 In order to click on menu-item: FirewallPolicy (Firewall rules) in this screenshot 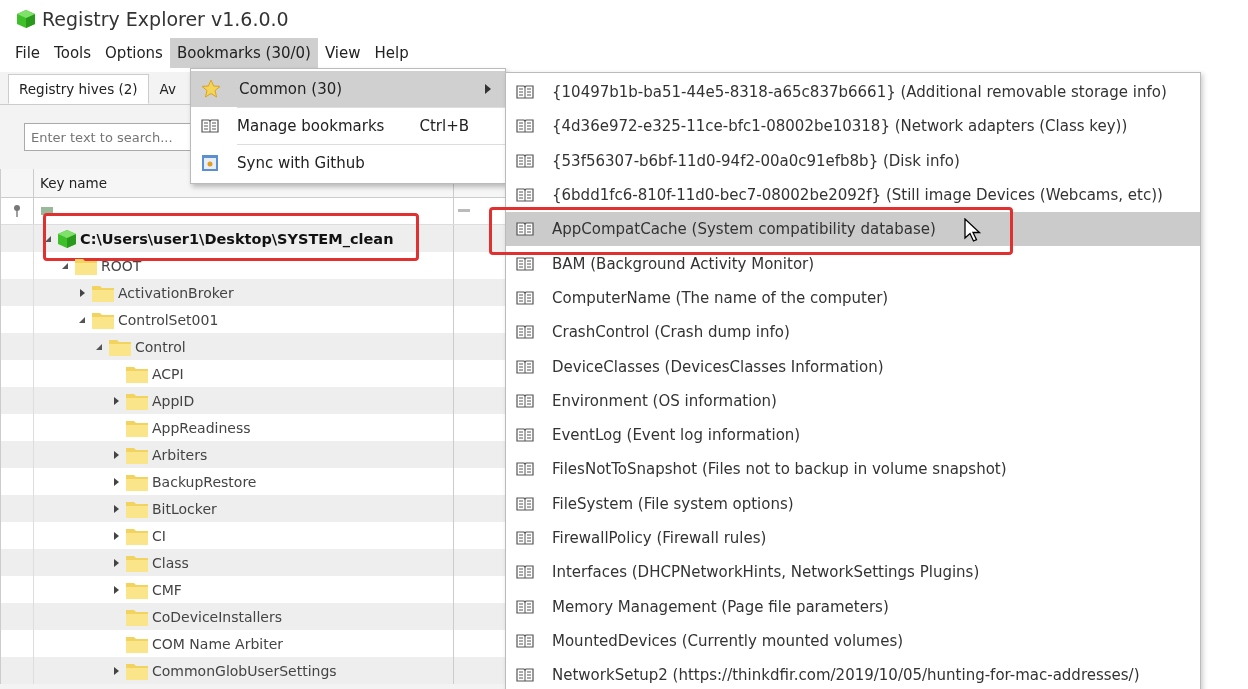, I will do `click(853, 538)`.